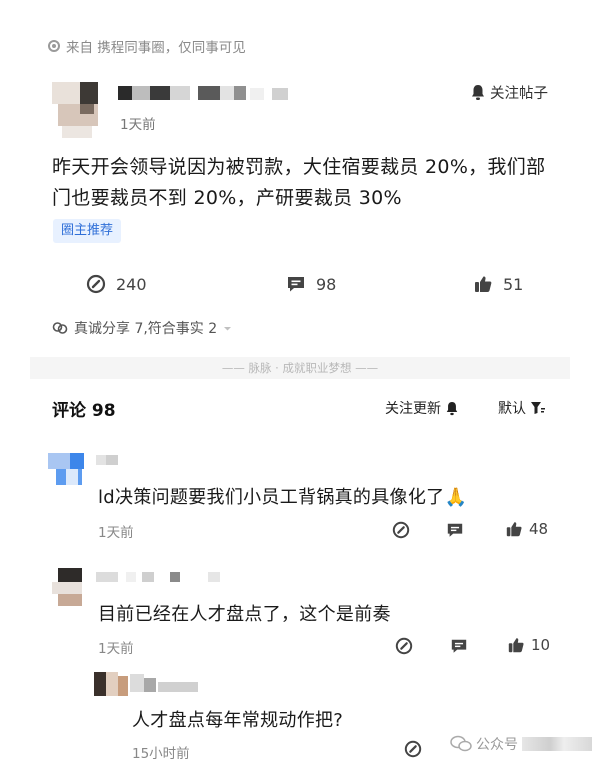  Describe the element at coordinates (512, 409) in the screenshot. I see `sort-default-label: 默认` at that location.